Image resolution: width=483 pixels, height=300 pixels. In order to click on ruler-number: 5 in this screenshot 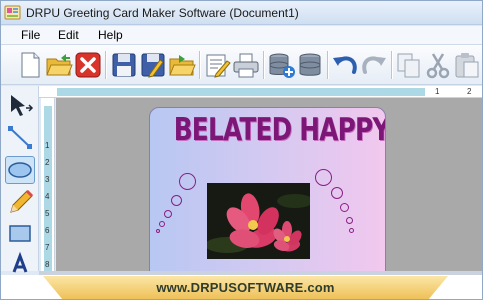, I will do `click(47, 213)`.